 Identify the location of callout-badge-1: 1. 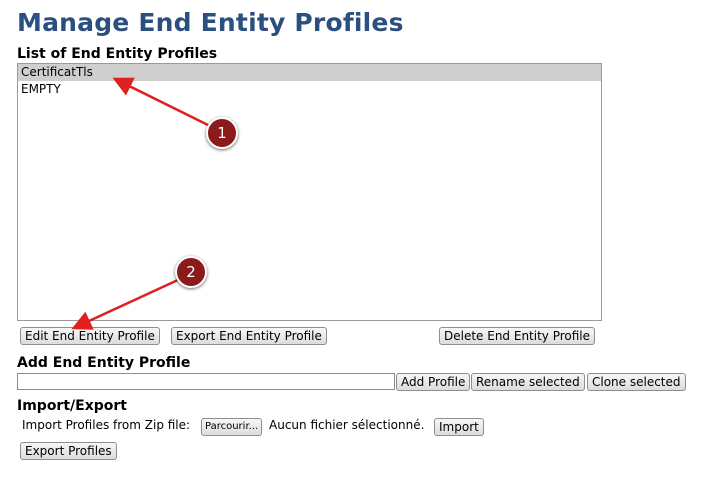
(222, 133).